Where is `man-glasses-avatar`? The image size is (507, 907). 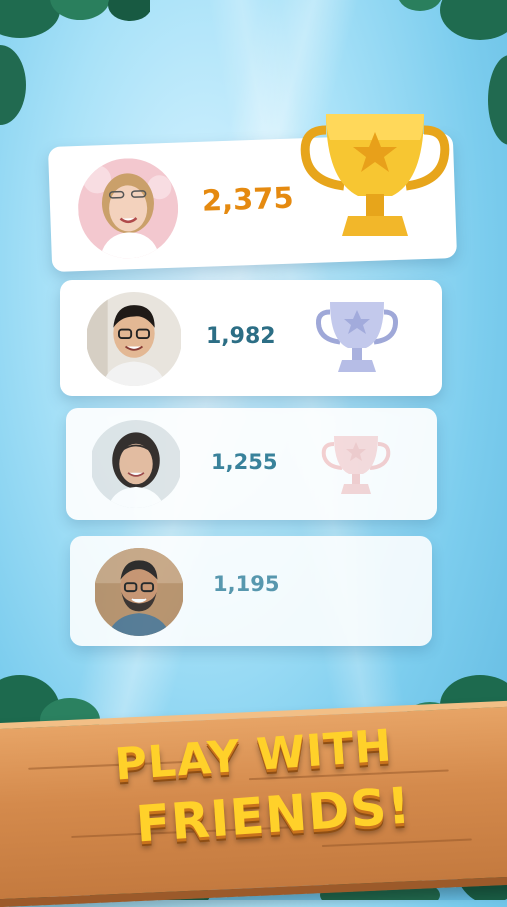 man-glasses-avatar is located at coordinates (134, 339).